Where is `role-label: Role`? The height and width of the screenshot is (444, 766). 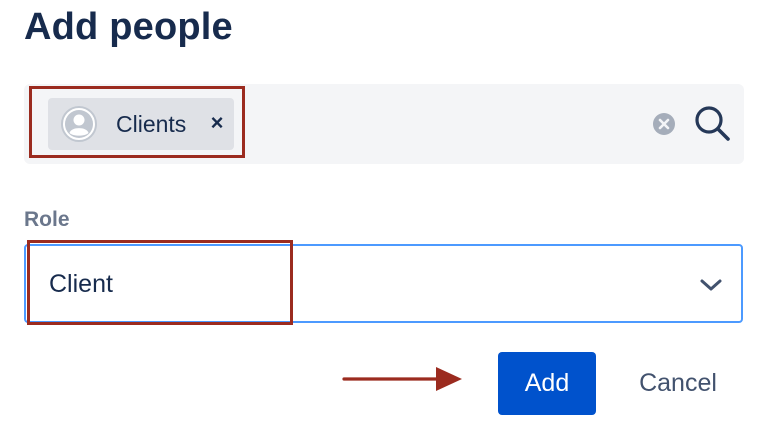 role-label: Role is located at coordinates (47, 219).